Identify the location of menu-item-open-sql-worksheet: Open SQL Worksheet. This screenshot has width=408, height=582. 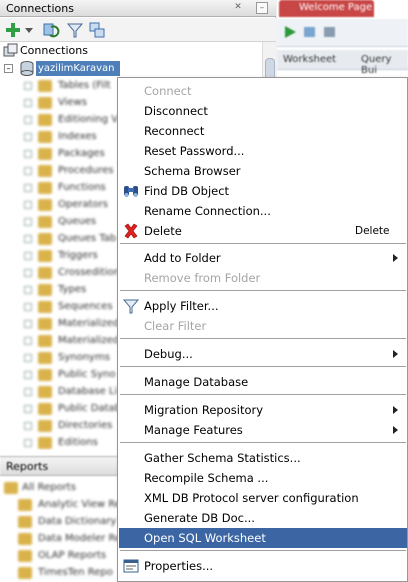
(263, 538).